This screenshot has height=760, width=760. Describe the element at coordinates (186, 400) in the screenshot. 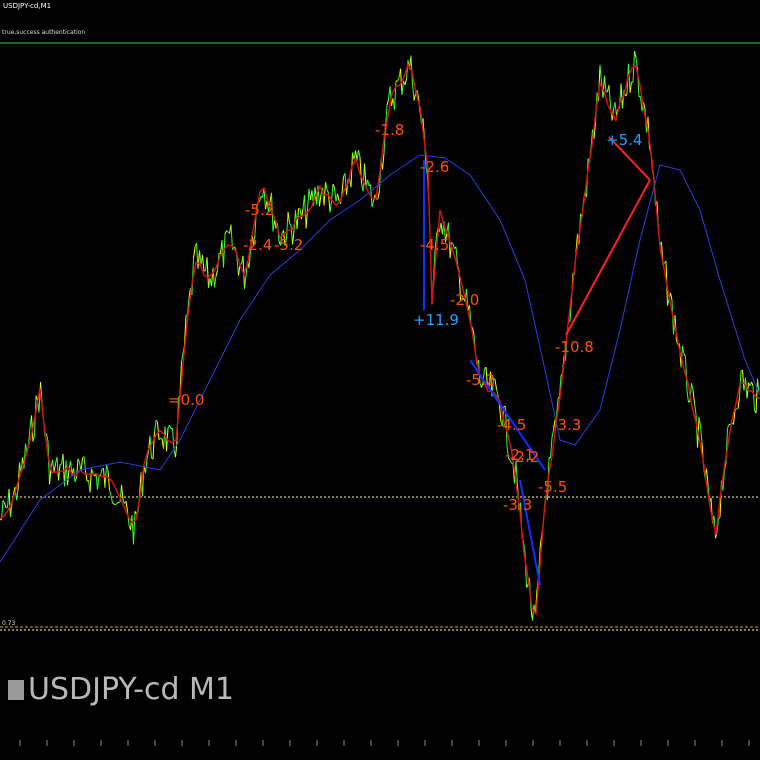

I see `trade-annotation-label: =0.0` at that location.